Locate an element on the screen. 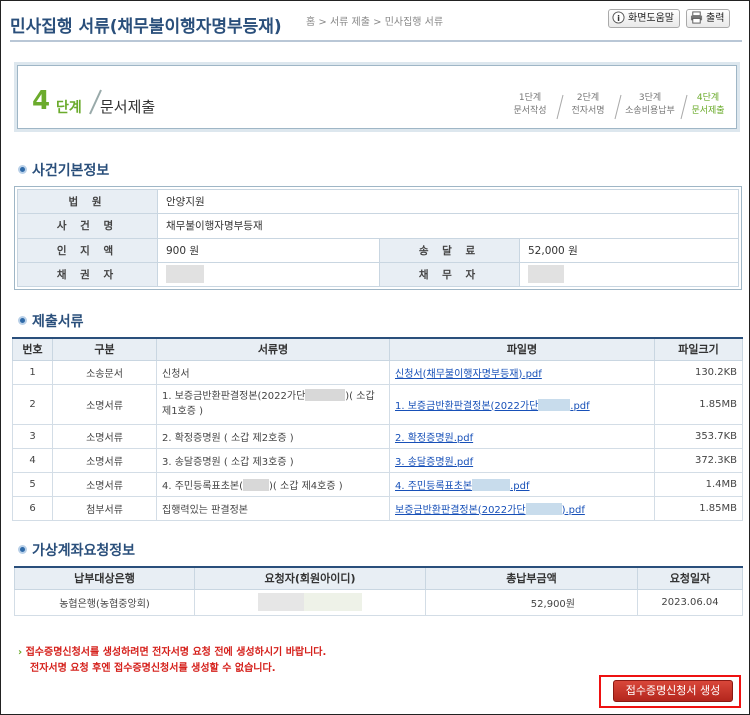  current-step-suffix: 단계 is located at coordinates (69, 108).